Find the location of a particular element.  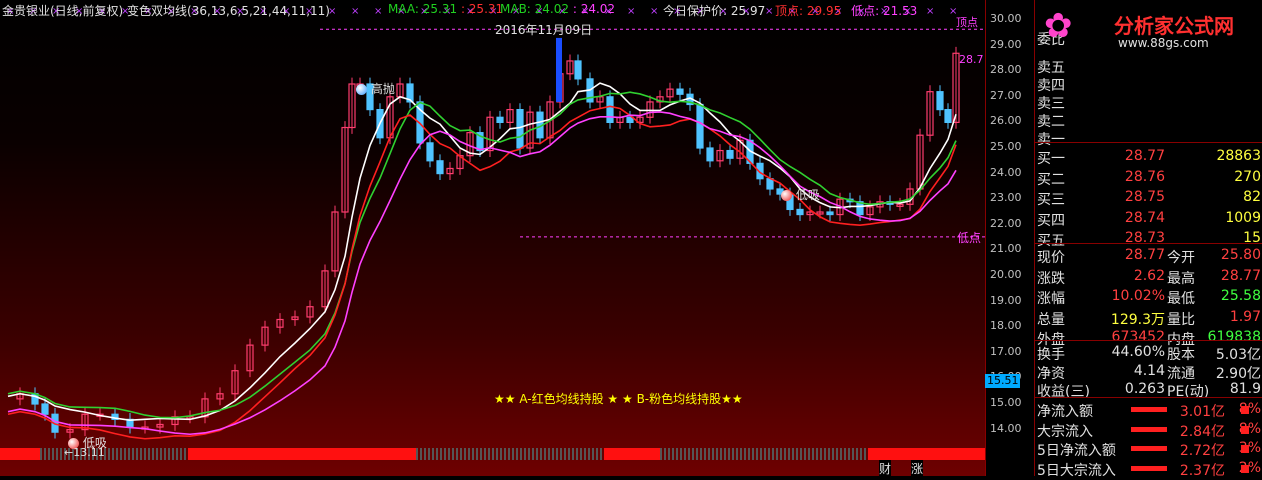

price-tick: 19.00 is located at coordinates (1006, 300).